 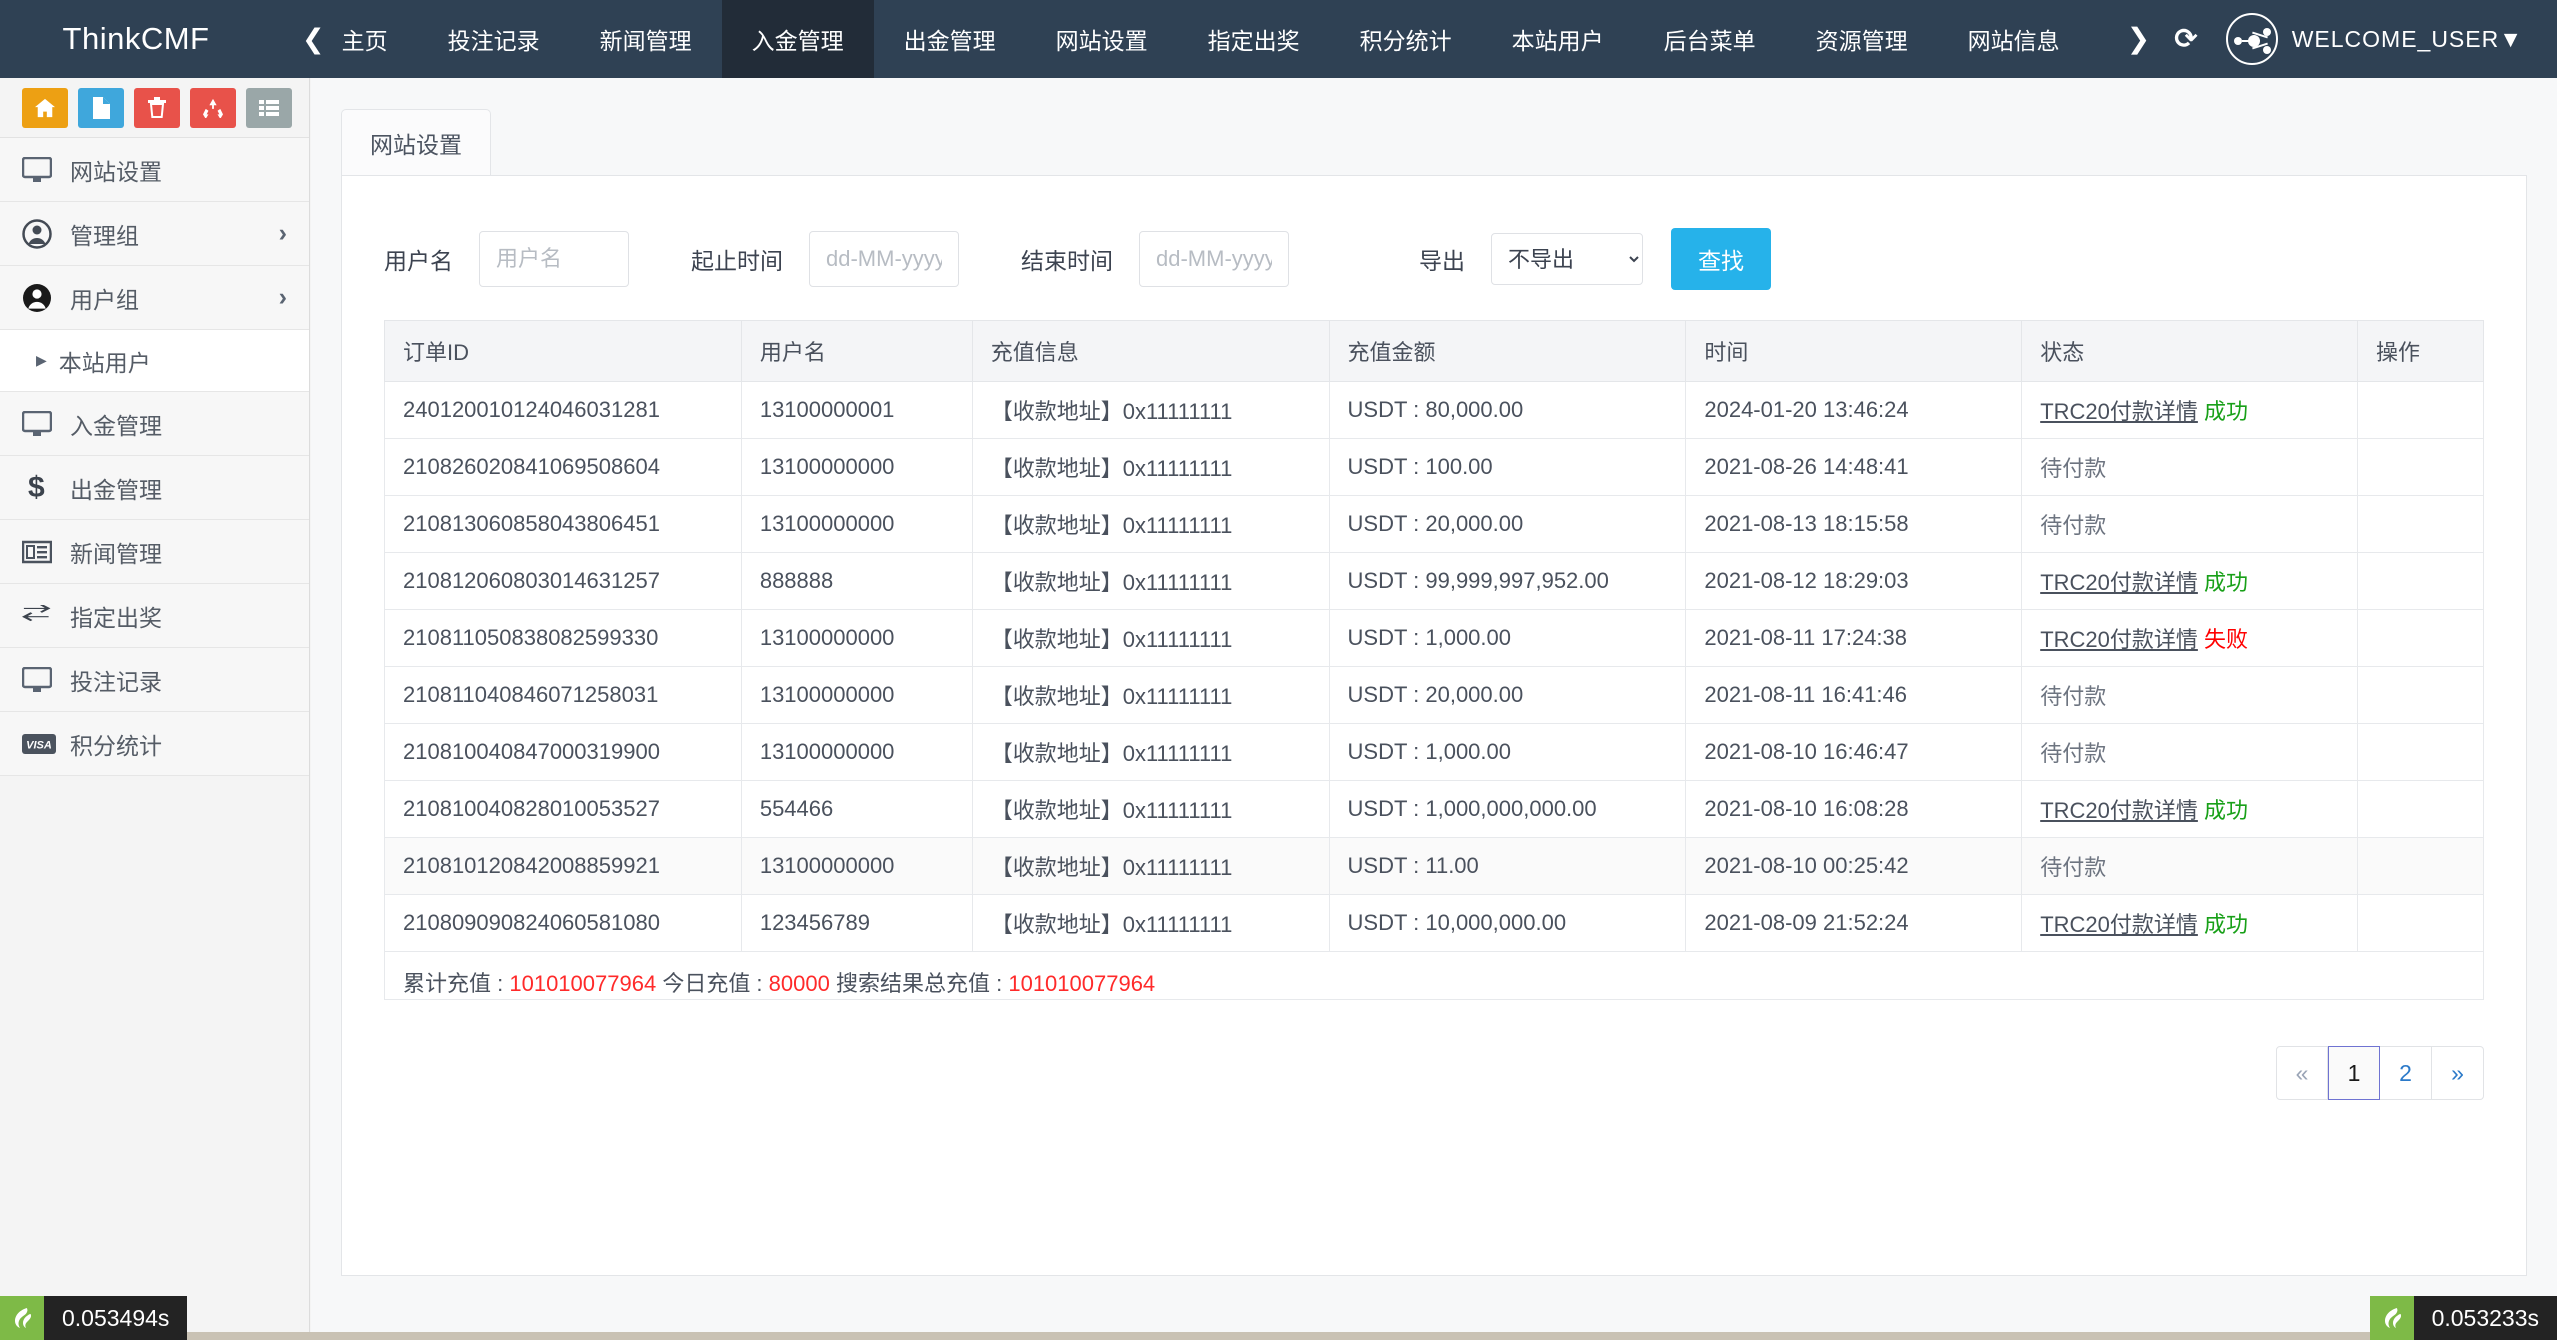 I want to click on nav-item-designated-prize: 指定出奖, so click(x=1254, y=39).